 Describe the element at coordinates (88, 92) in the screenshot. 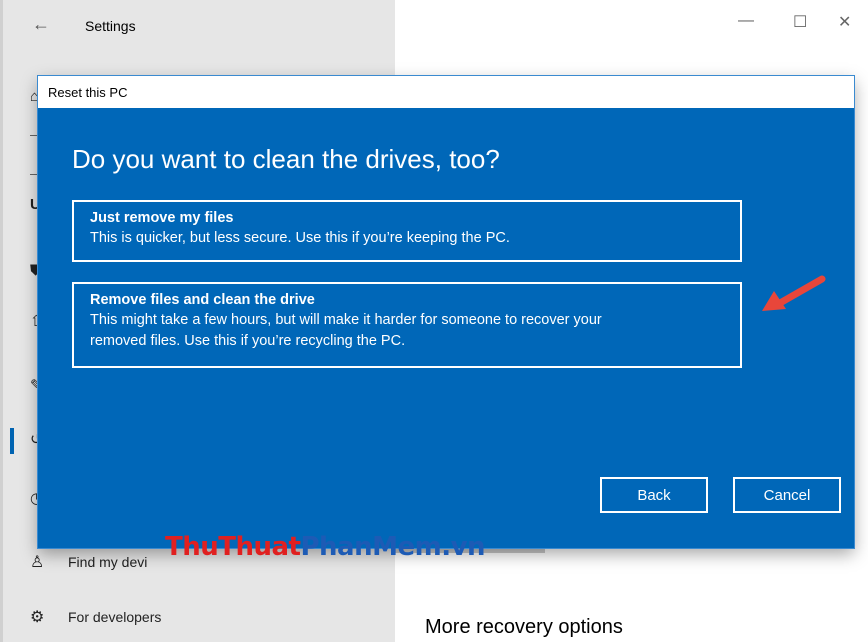

I see `dialog-title: Reset this PC` at that location.